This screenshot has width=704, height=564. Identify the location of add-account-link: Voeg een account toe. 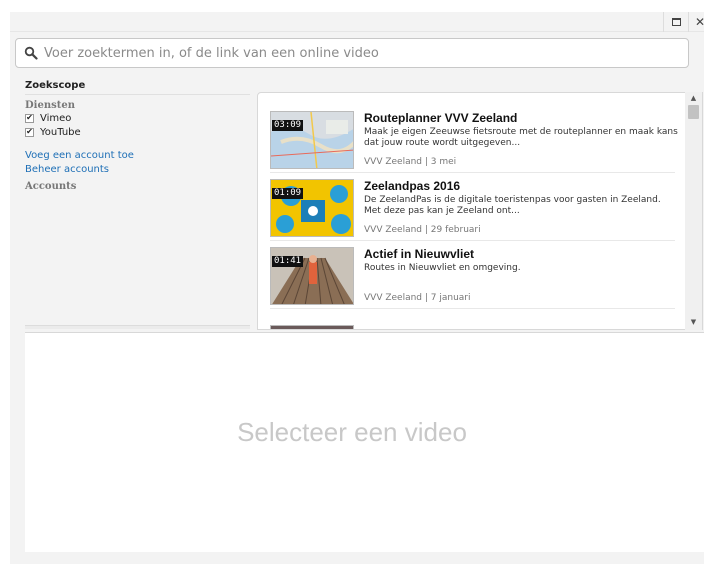
(137, 156).